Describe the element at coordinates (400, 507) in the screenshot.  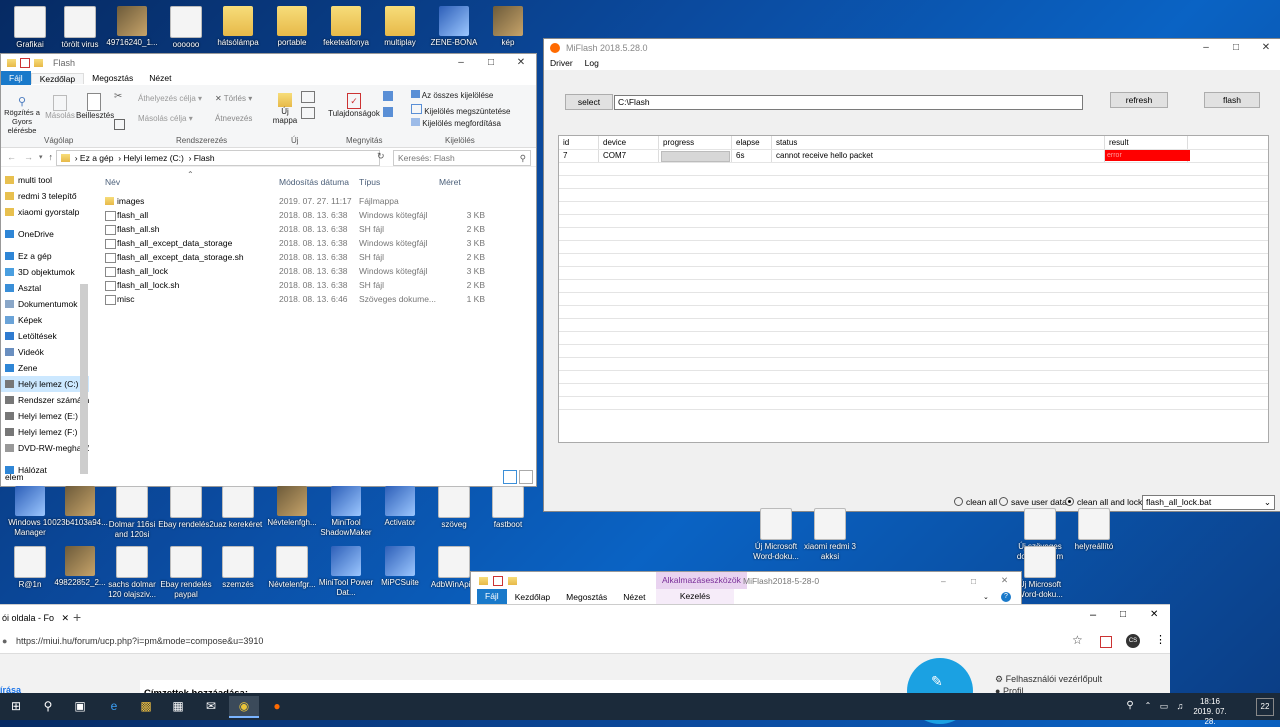
I see `desktop-icon: Activator` at that location.